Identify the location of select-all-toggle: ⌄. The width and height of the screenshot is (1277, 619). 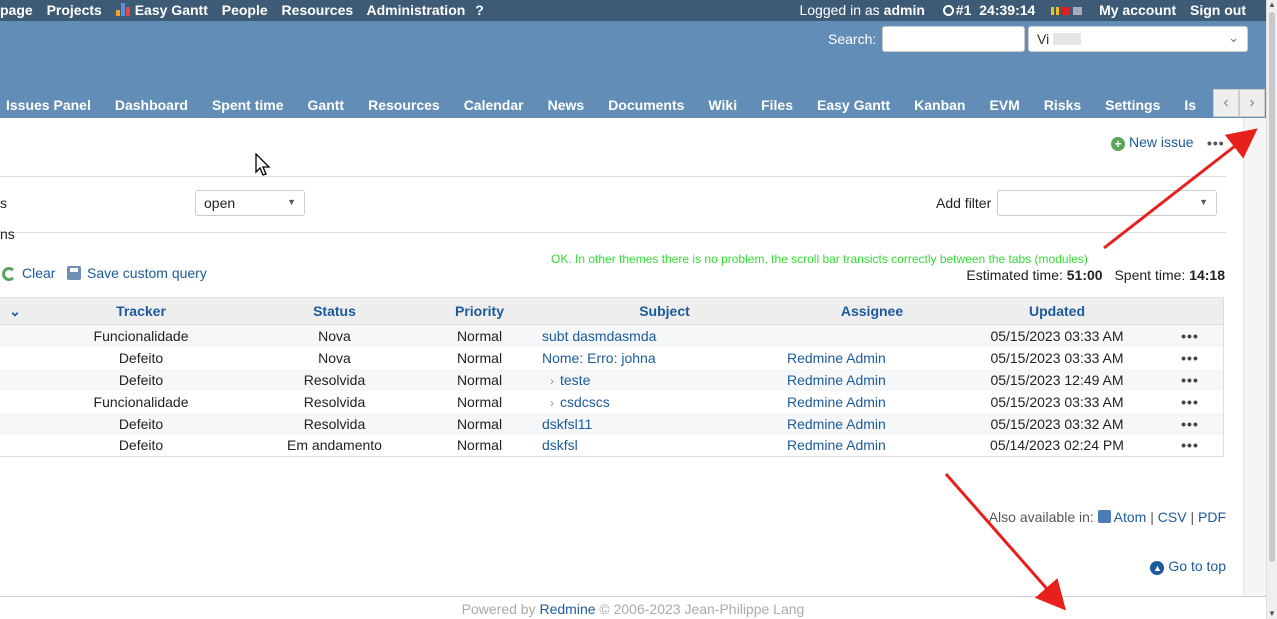
(15, 311).